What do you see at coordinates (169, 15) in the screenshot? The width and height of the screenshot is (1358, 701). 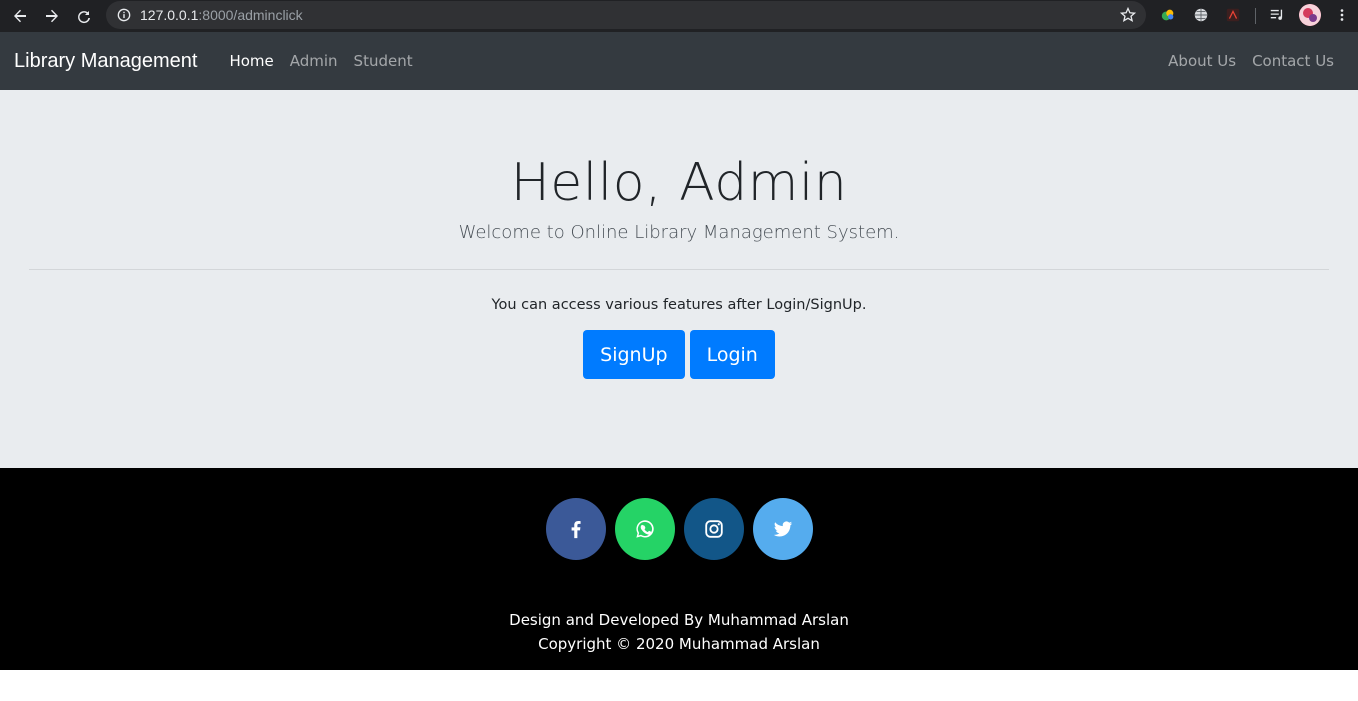 I see `url-host: 127.0.0.1` at bounding box center [169, 15].